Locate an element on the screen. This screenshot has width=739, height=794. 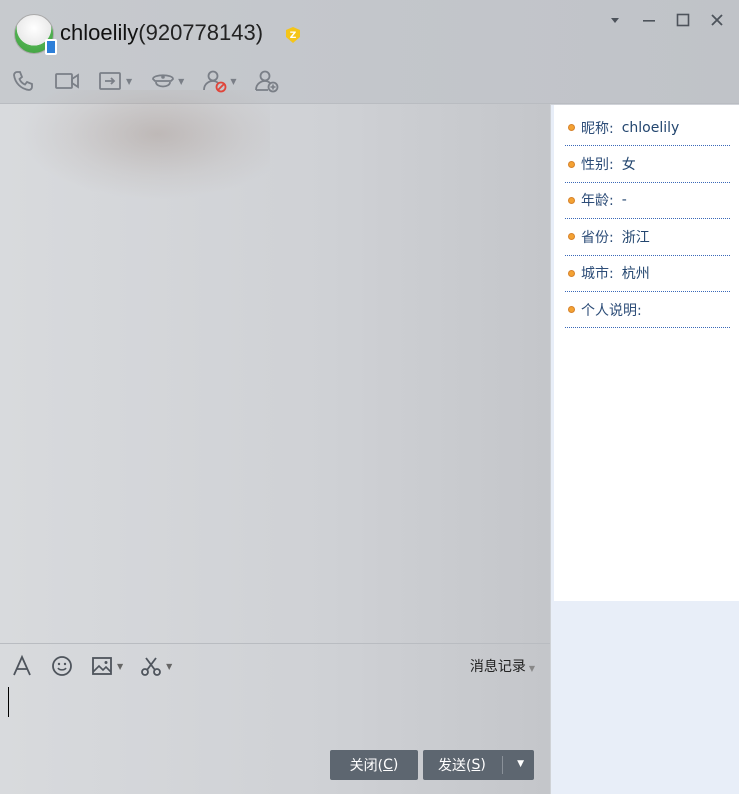
share-screen-button: ▼ is located at coordinates (115, 81).